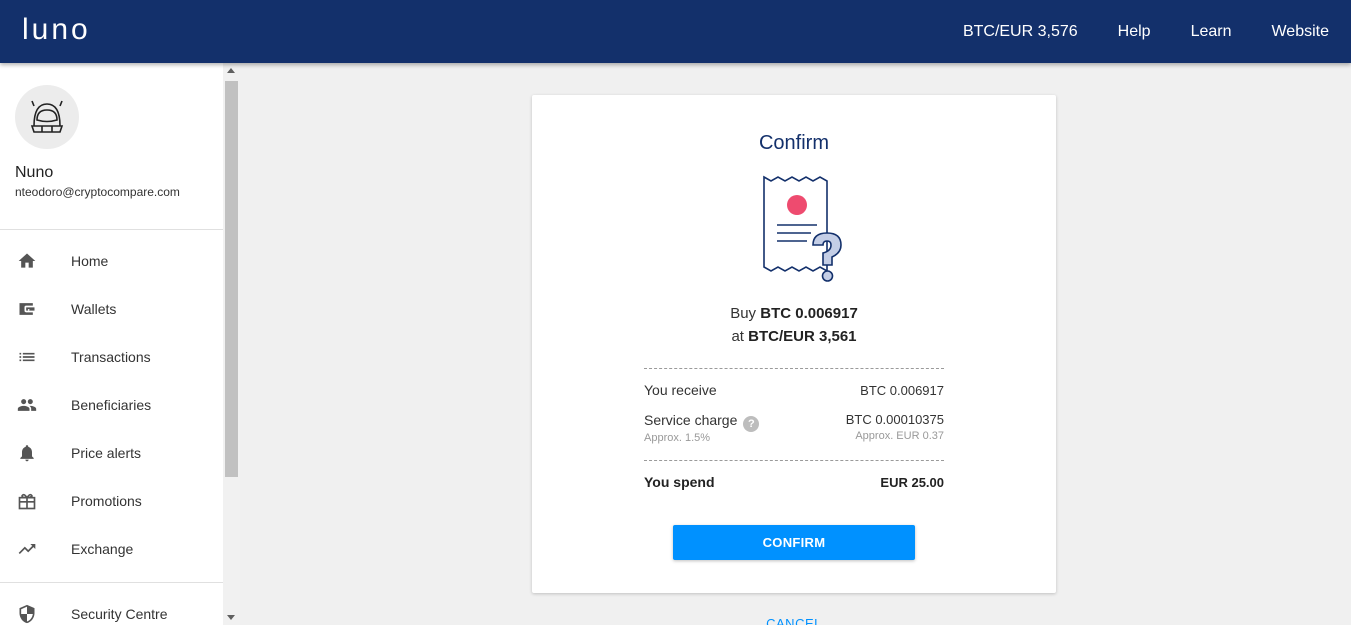 The image size is (1351, 625). I want to click on service-charge-value: BTC 0.00010375, so click(894, 419).